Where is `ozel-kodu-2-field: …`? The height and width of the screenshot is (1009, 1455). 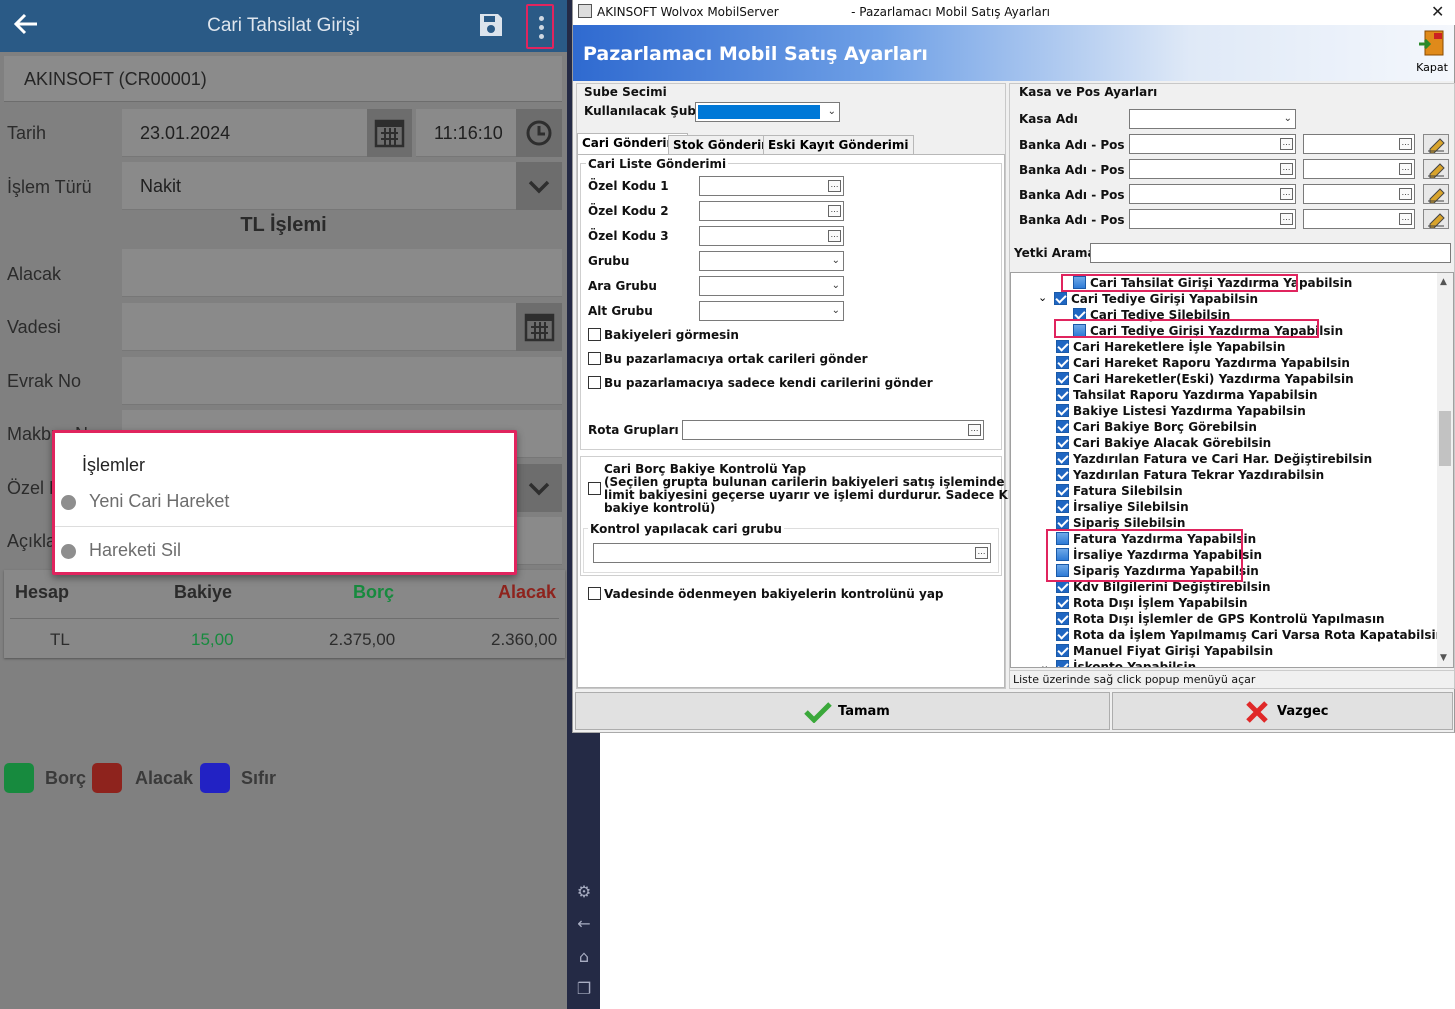
ozel-kodu-2-field: … is located at coordinates (771, 211).